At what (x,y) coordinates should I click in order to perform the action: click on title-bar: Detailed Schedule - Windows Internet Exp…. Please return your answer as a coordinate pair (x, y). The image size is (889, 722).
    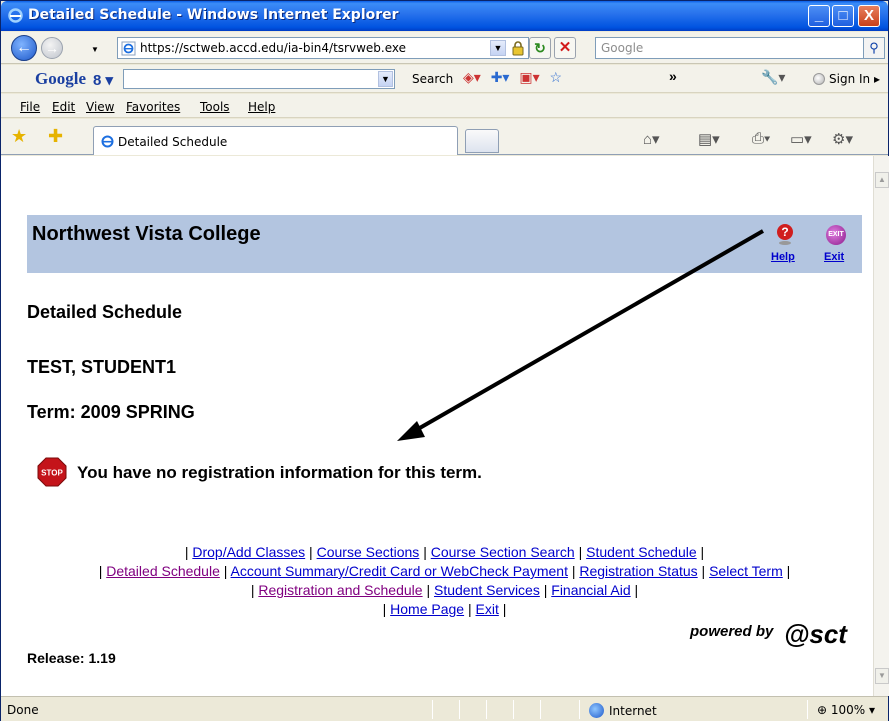
    Looking at the image, I should click on (444, 16).